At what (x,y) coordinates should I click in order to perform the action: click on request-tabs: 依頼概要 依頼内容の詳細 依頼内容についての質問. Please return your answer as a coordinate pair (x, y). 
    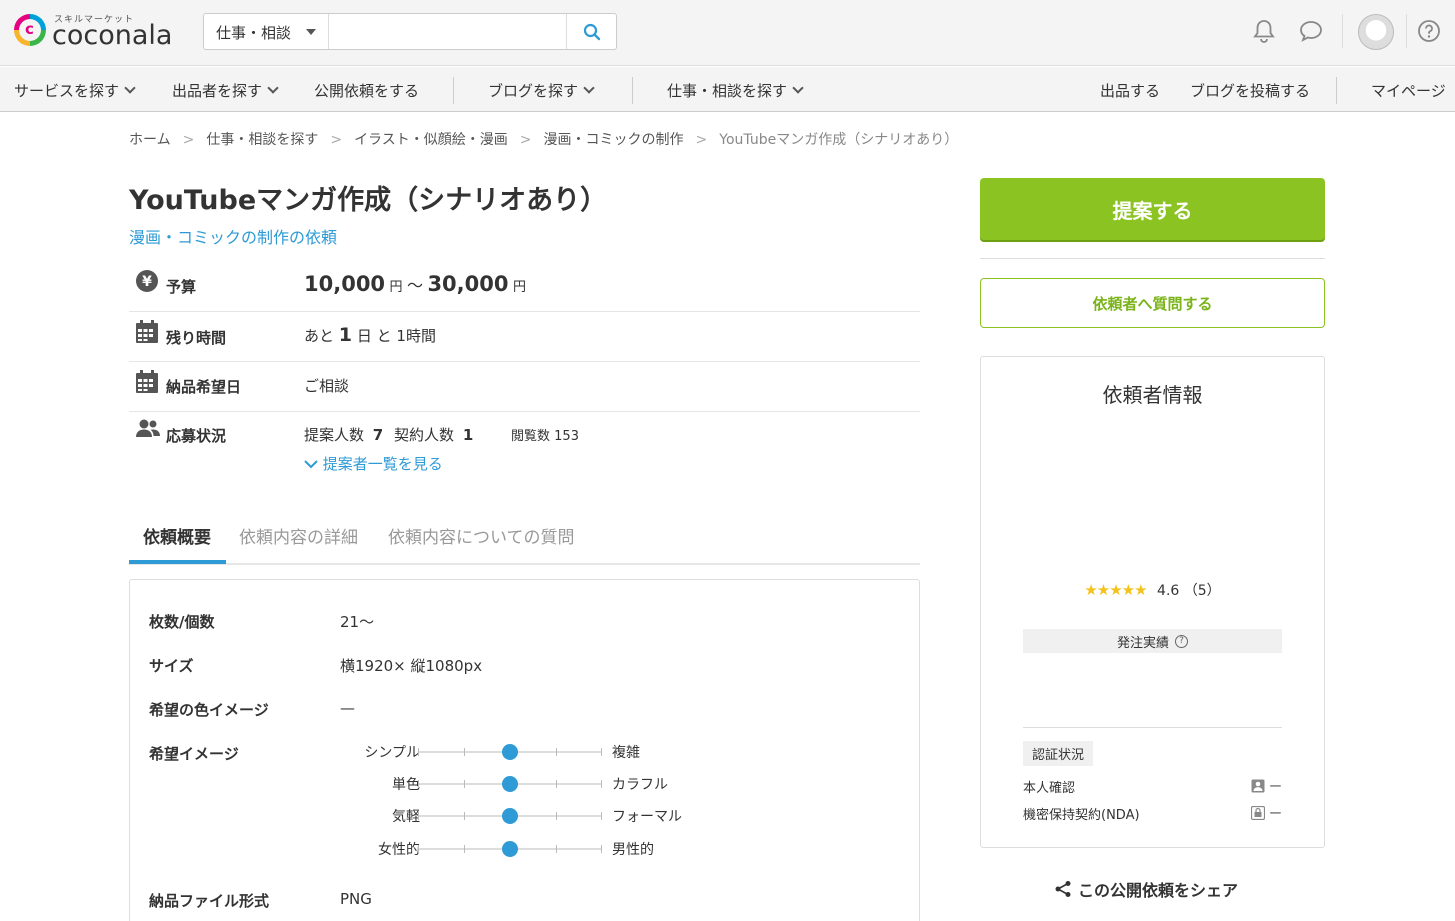
    Looking at the image, I should click on (524, 538).